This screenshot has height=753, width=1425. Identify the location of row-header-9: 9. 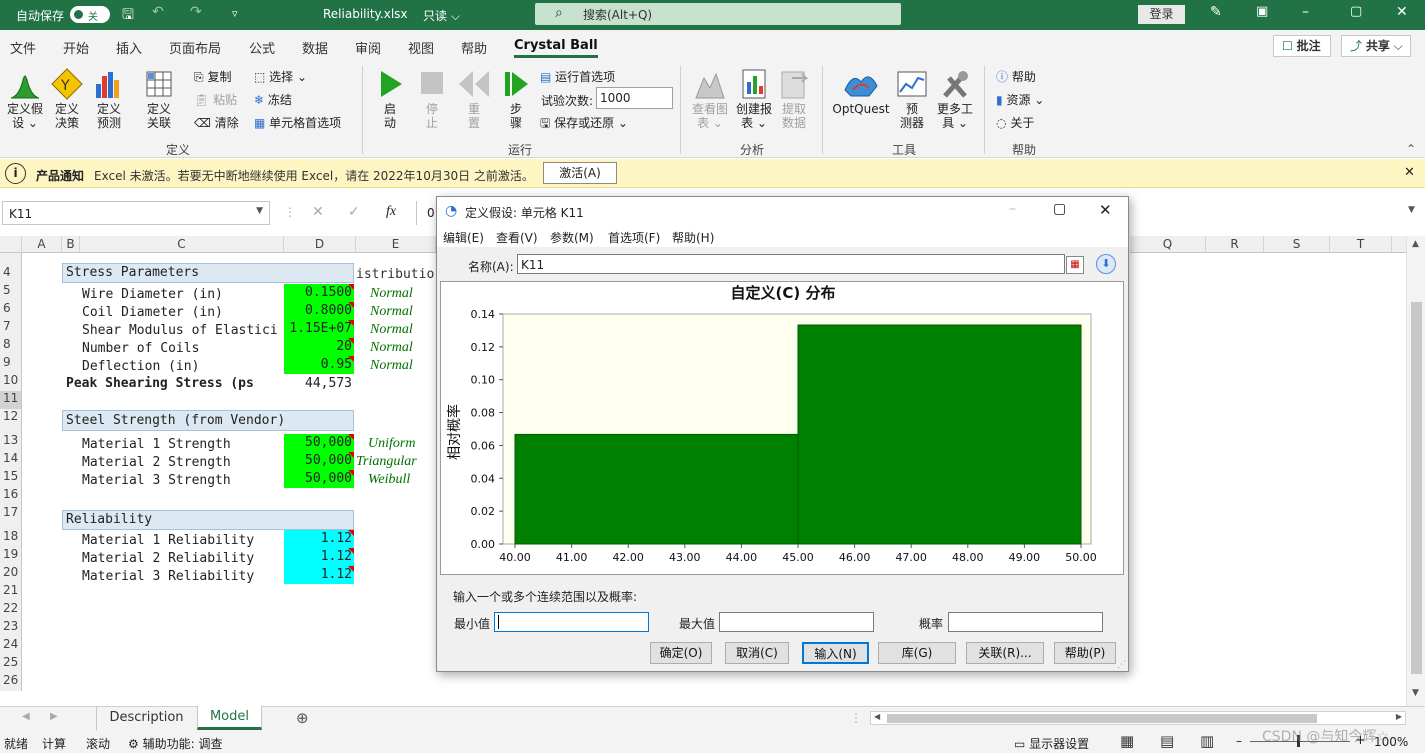
(11, 364).